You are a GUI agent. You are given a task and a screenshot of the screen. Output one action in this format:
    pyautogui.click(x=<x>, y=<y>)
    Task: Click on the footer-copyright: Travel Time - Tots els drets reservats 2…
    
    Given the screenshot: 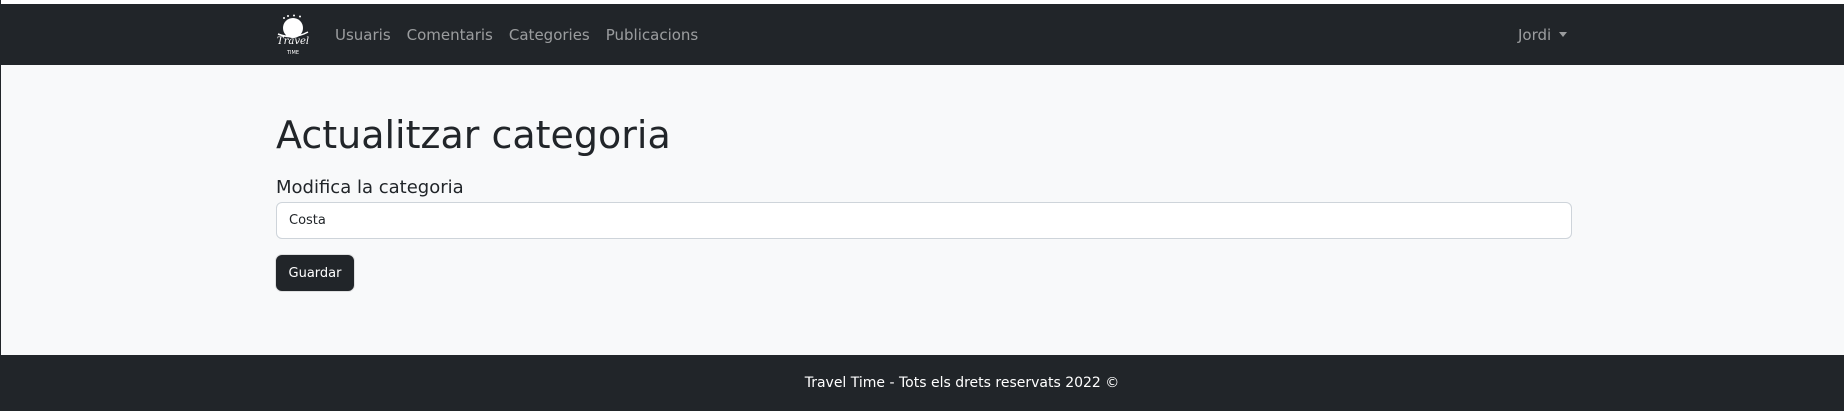 What is the action you would take?
    pyautogui.click(x=962, y=383)
    